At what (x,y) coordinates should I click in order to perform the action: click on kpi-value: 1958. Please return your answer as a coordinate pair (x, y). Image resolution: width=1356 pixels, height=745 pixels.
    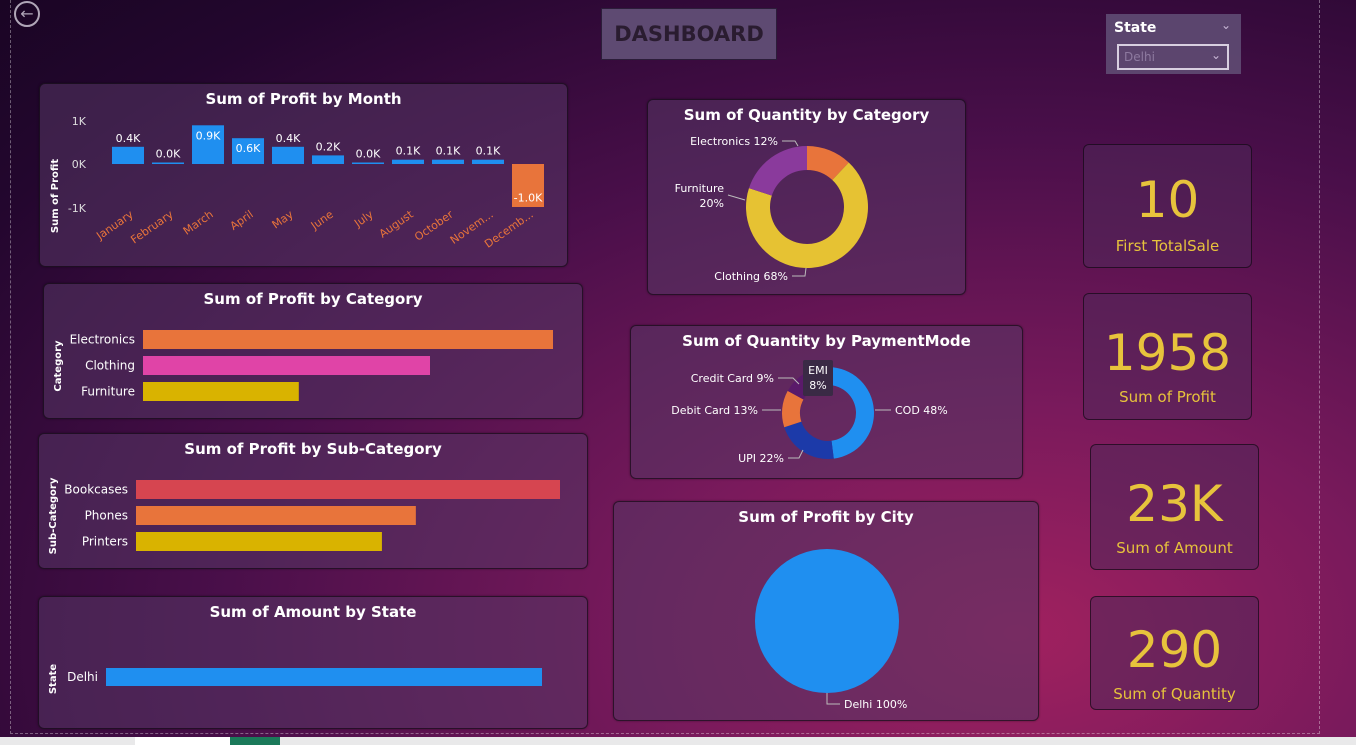
    Looking at the image, I should click on (1167, 353).